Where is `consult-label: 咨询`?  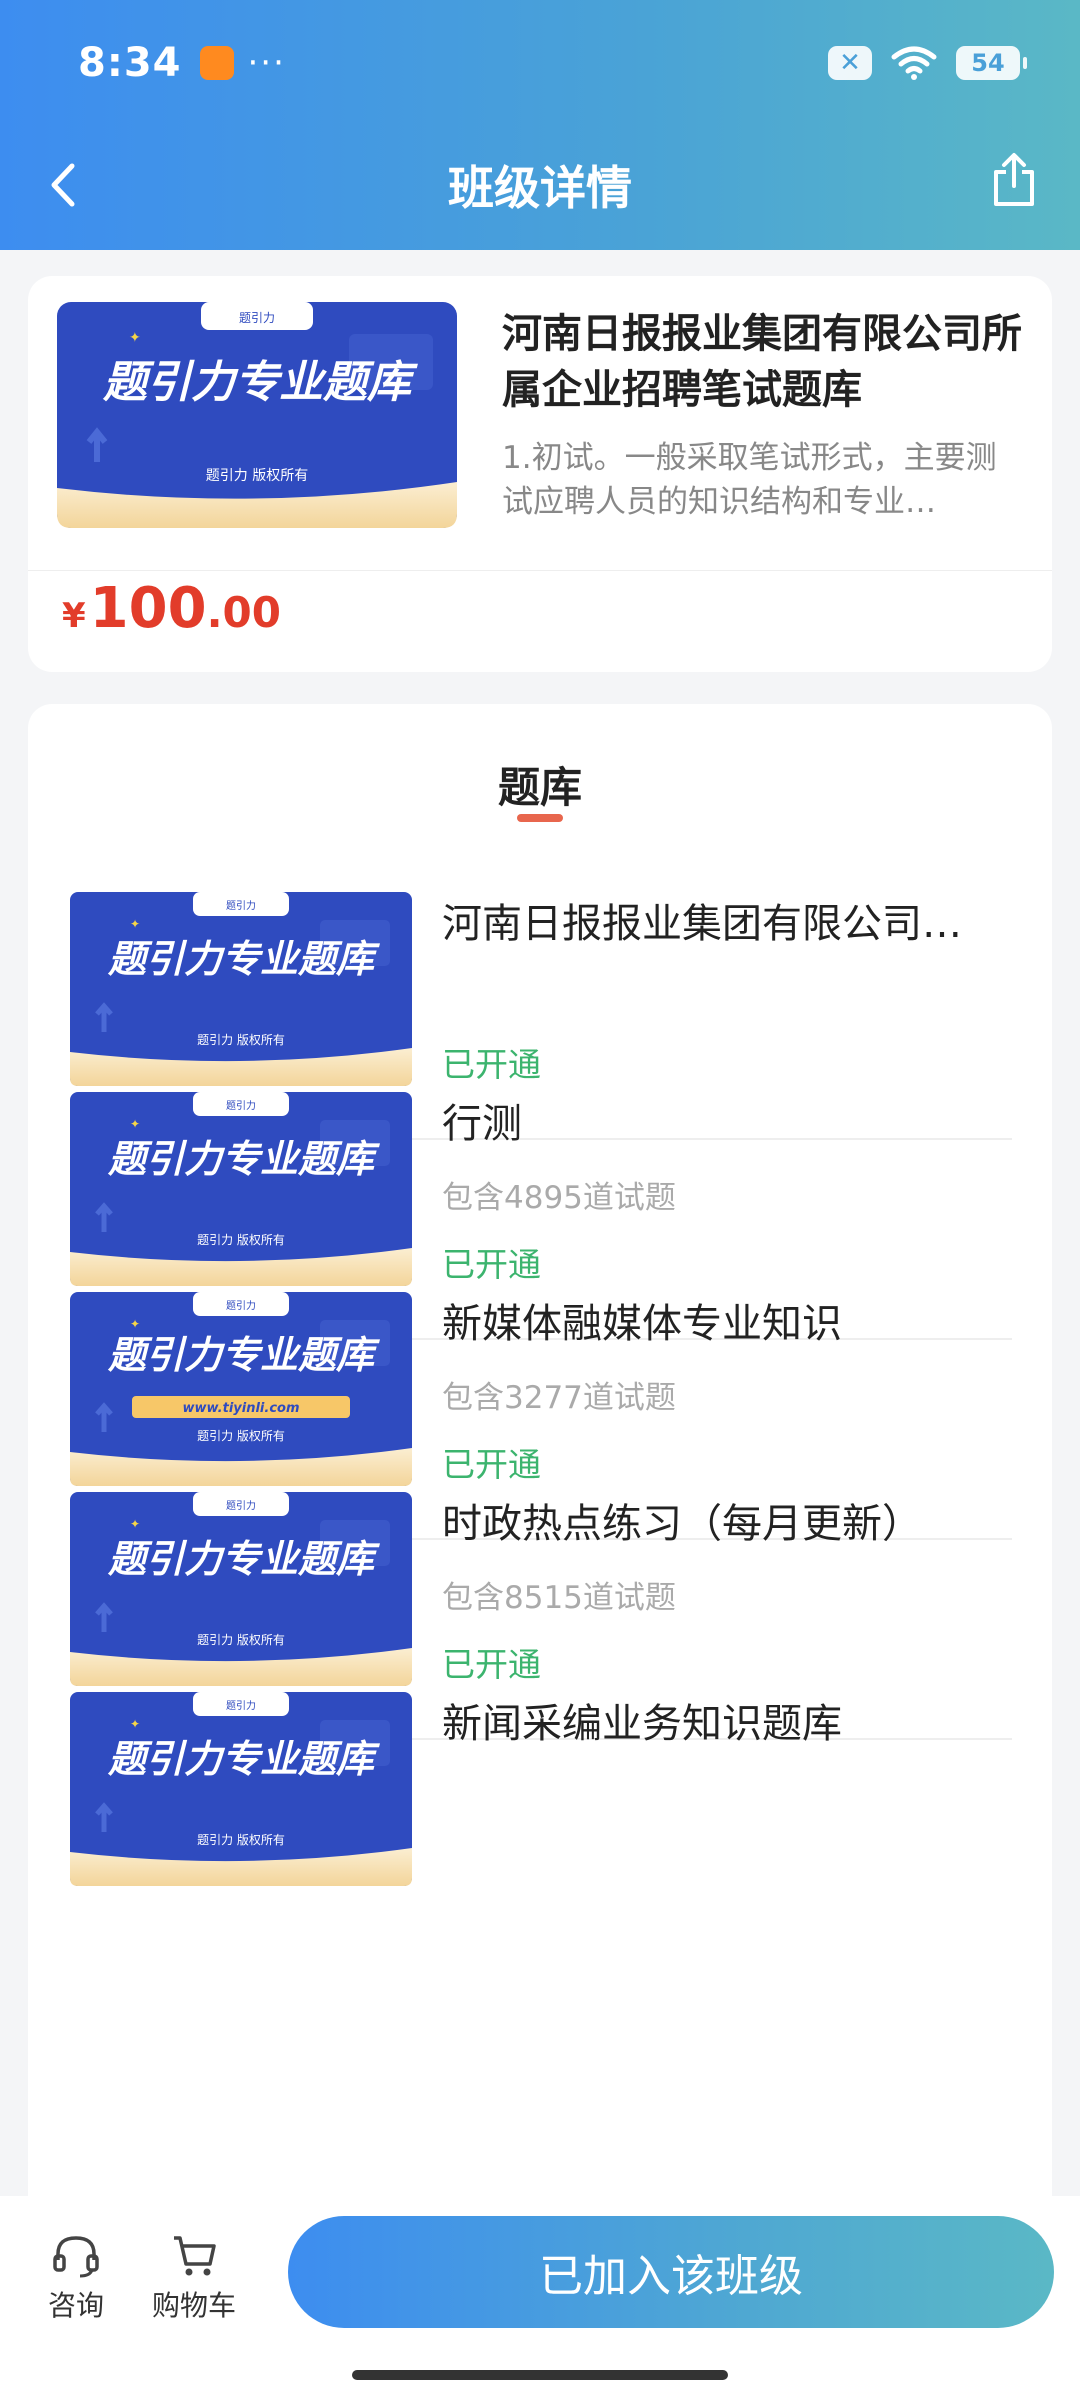
consult-label: 咨询 is located at coordinates (75, 2305).